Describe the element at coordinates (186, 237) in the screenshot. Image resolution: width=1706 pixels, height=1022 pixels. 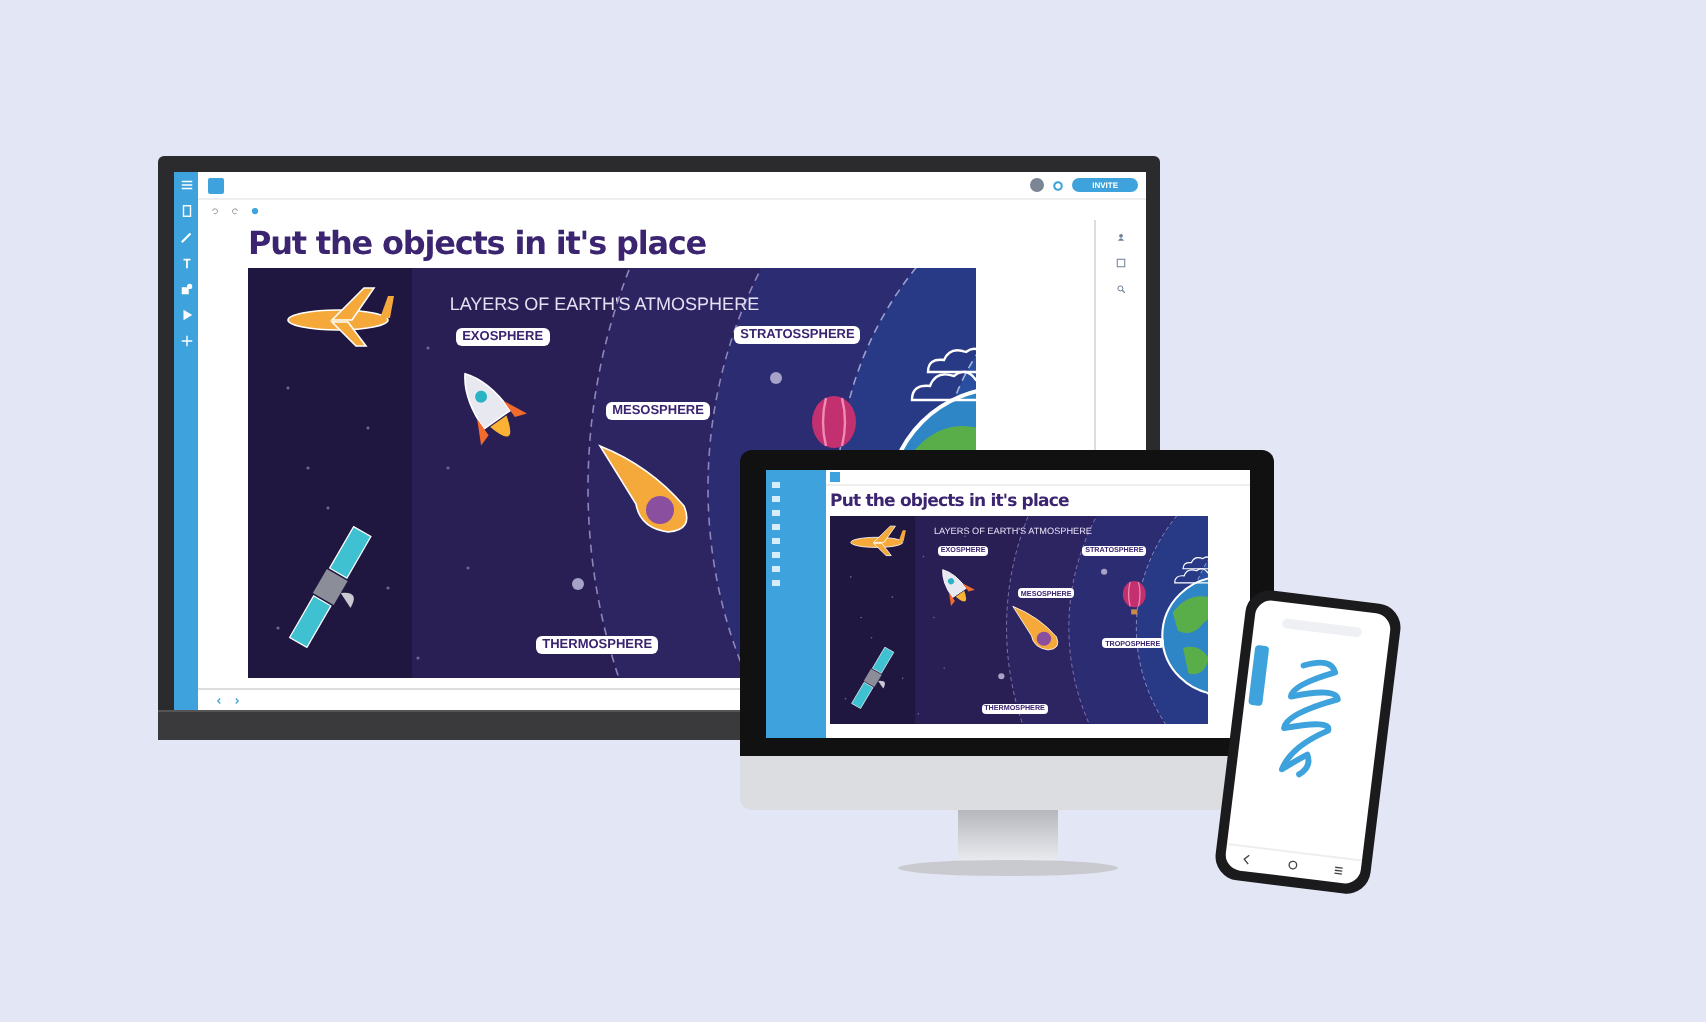
I see `pen-icon` at that location.